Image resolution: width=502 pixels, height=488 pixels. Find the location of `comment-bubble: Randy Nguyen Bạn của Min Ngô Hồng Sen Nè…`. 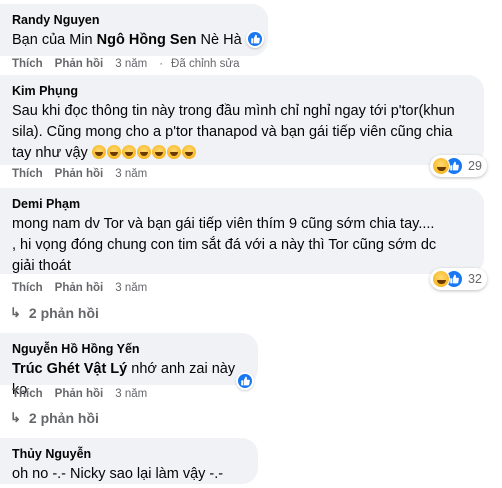

comment-bubble: Randy Nguyen Bạn của Min Ngô Hồng Sen Nè… is located at coordinates (134, 30).